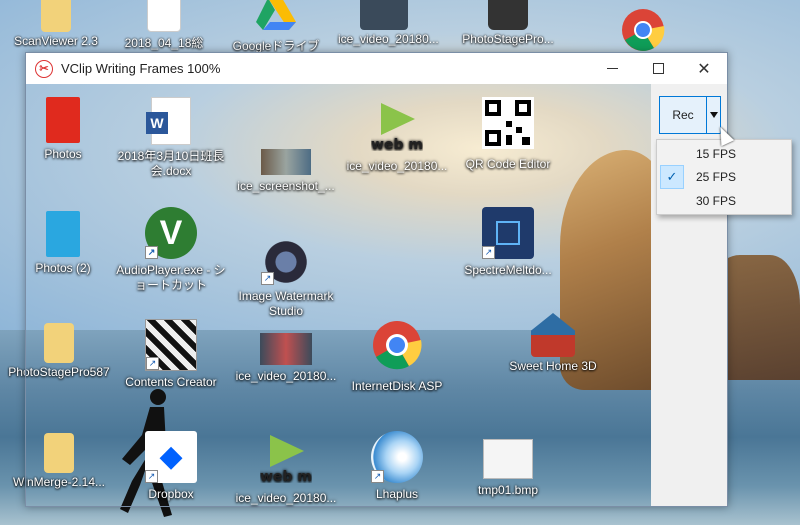  Describe the element at coordinates (683, 115) in the screenshot. I see `rec-button: Rec` at that location.